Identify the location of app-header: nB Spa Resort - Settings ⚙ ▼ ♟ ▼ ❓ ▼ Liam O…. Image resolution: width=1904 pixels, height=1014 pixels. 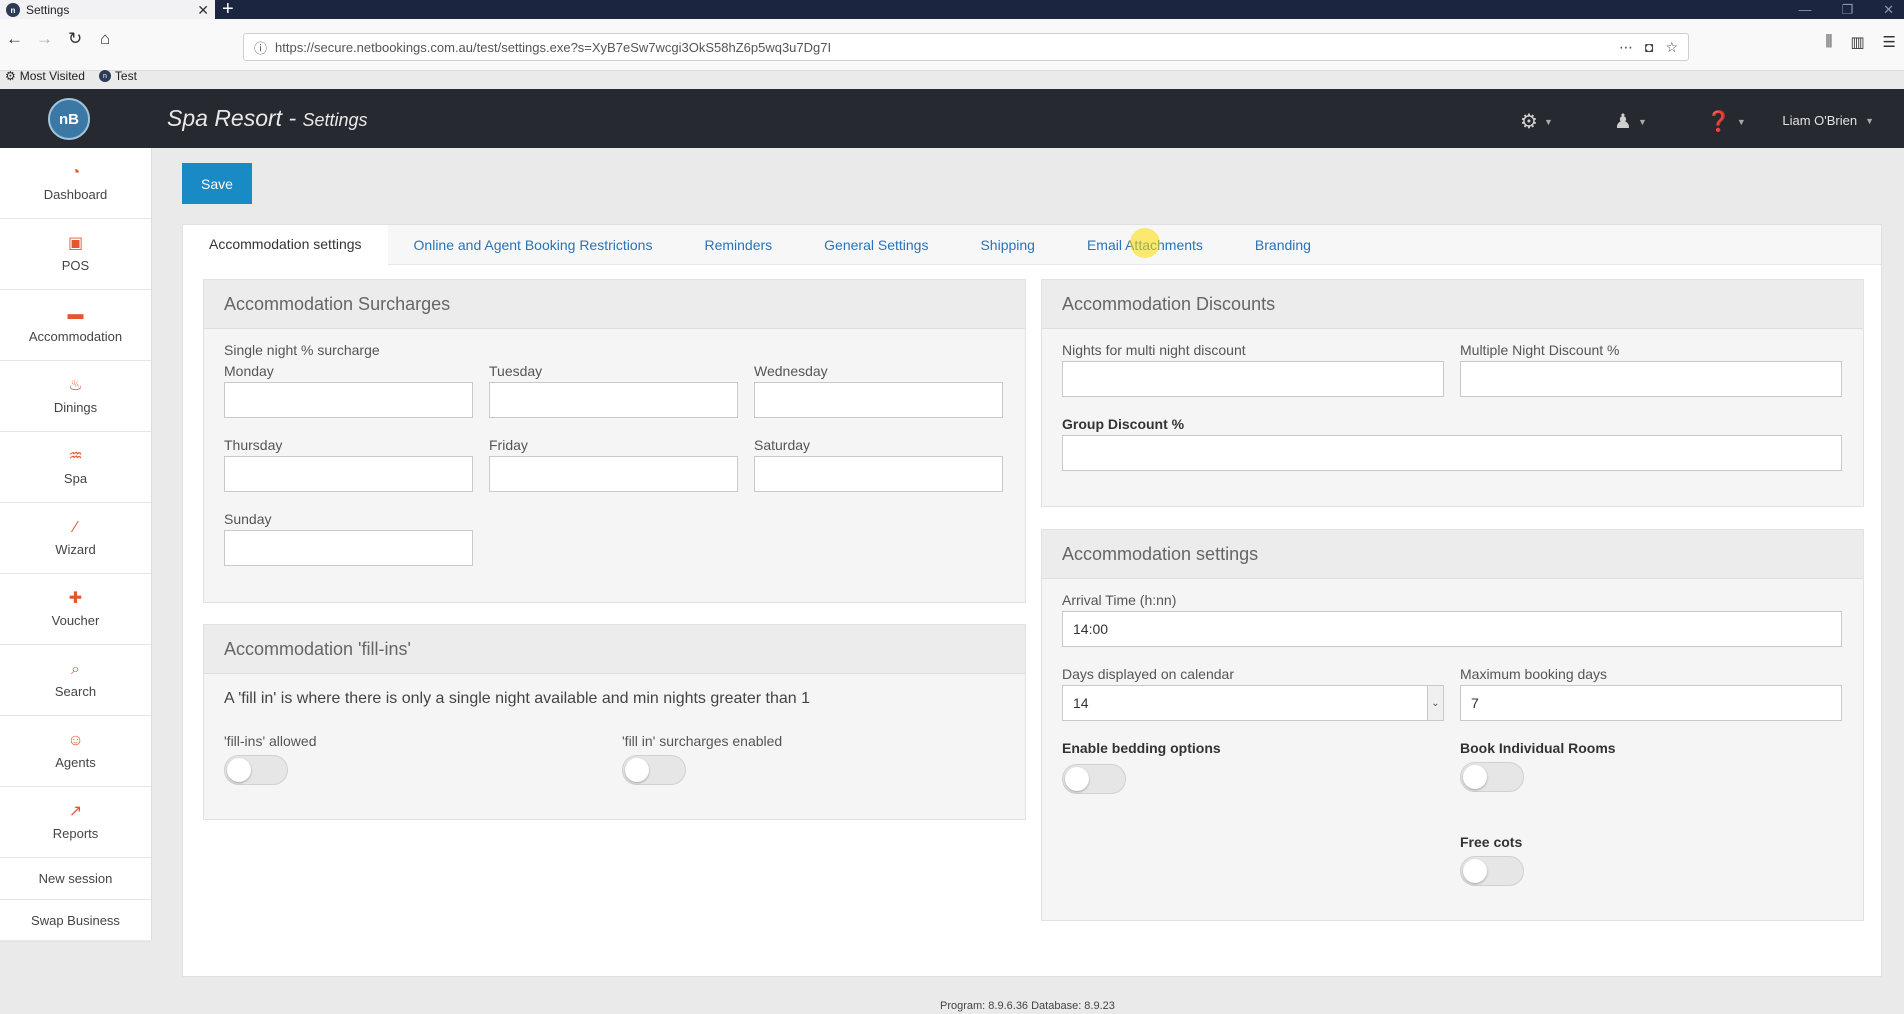
(952, 118).